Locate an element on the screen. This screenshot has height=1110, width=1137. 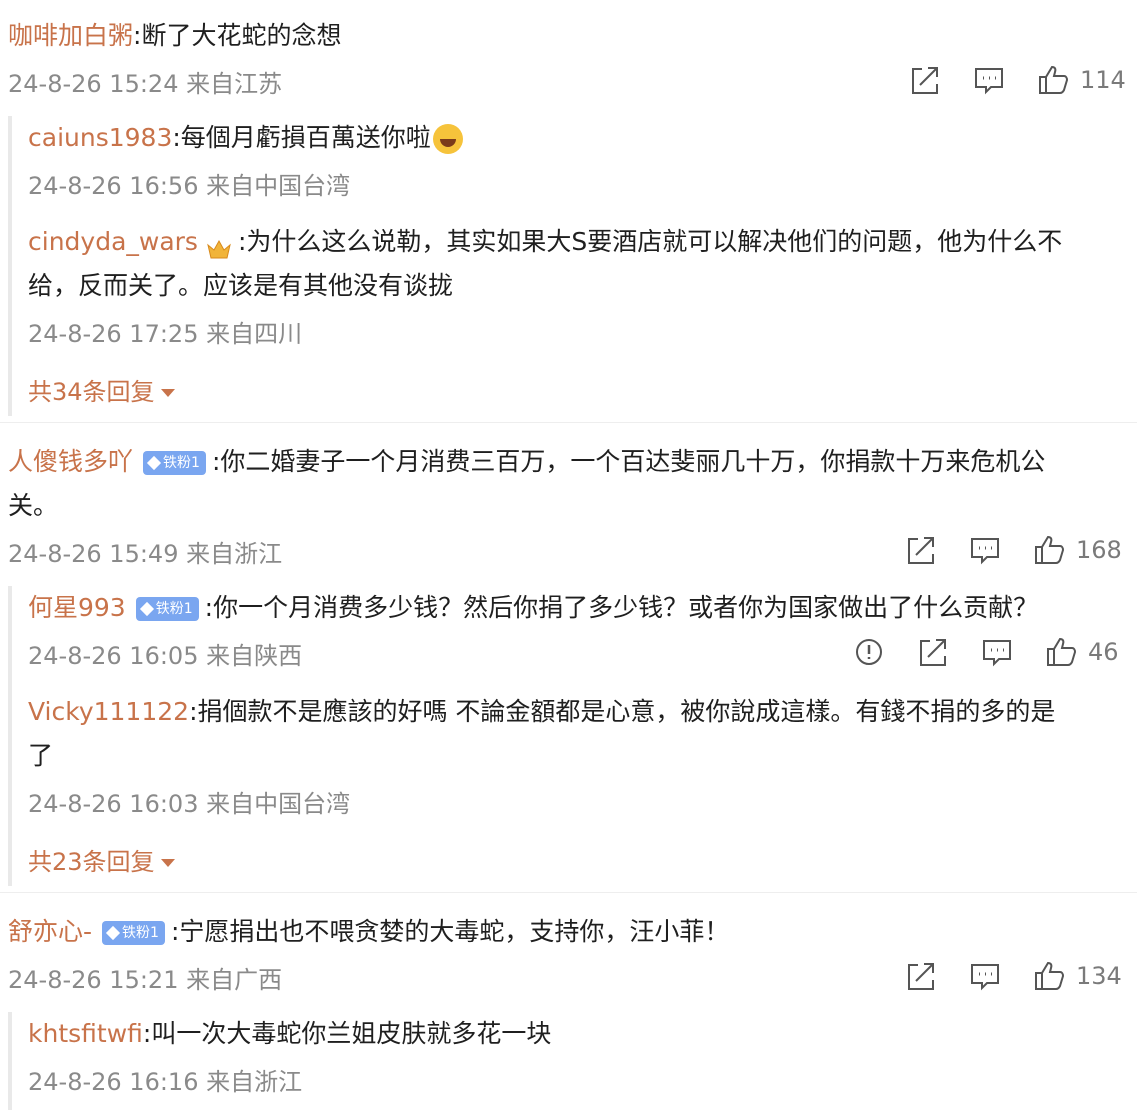
username: caiuns1983 is located at coordinates (100, 137).